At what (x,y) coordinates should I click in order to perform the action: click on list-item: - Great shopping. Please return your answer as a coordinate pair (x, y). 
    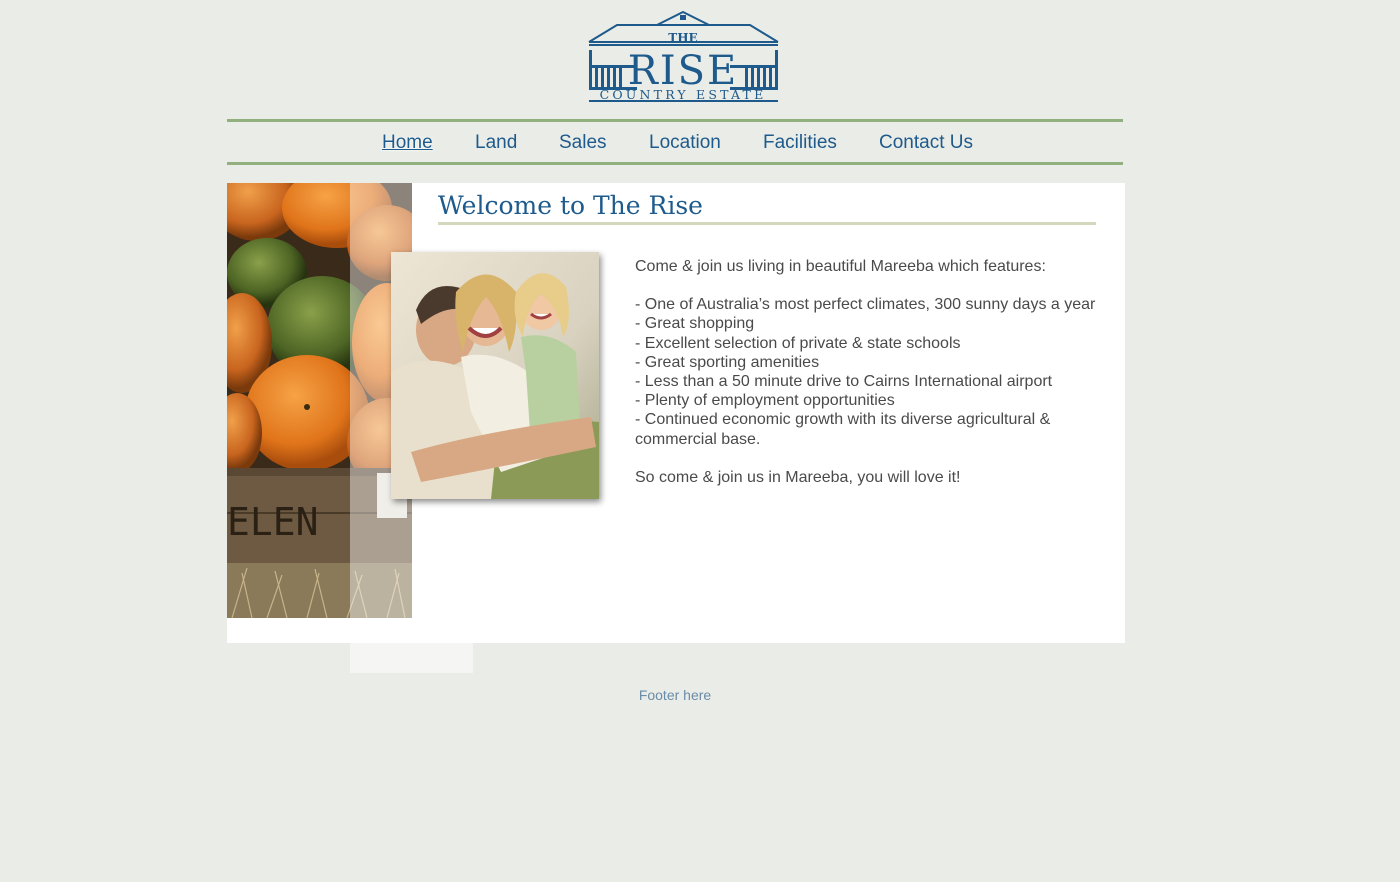
    Looking at the image, I should click on (695, 324).